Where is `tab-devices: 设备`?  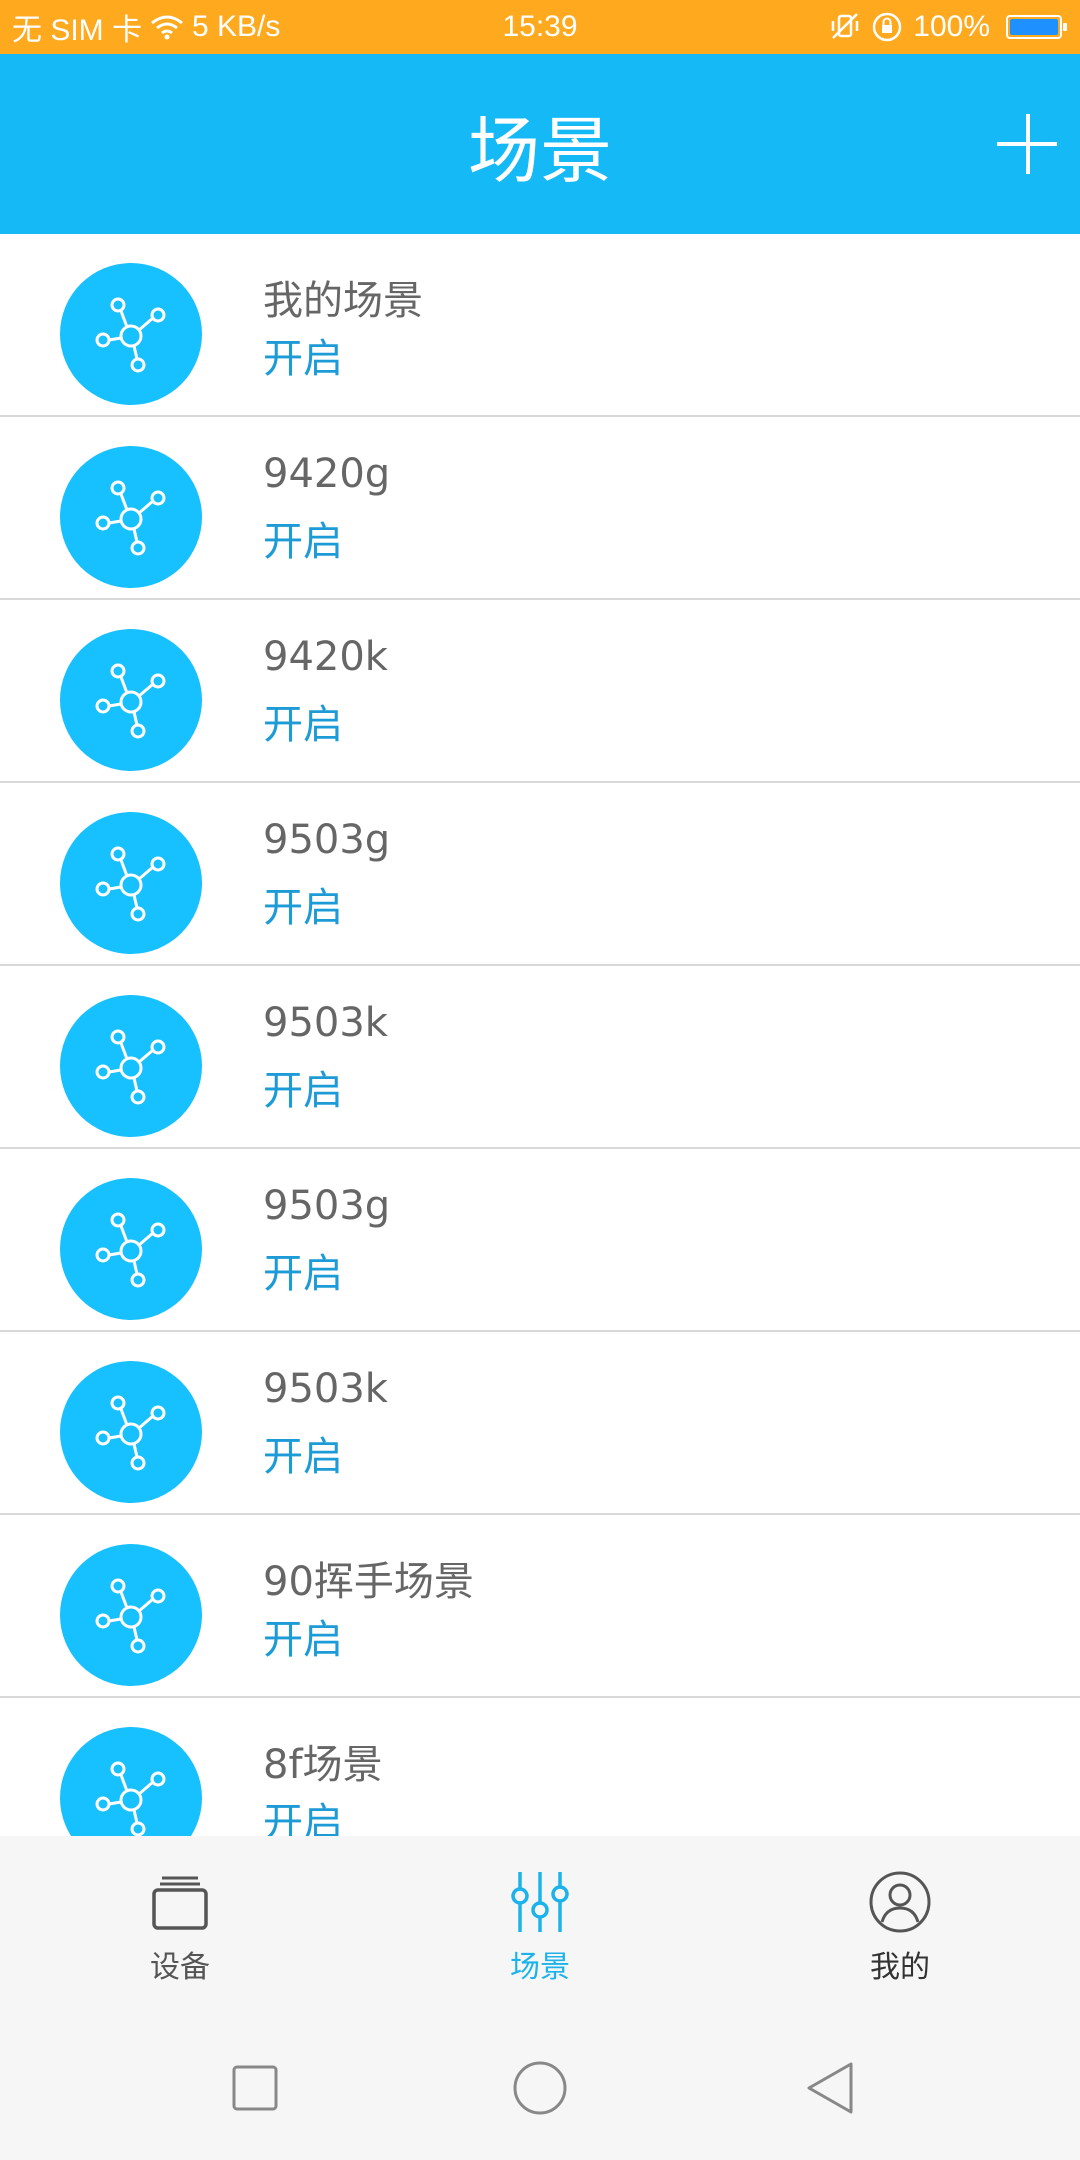 tab-devices: 设备 is located at coordinates (180, 1926).